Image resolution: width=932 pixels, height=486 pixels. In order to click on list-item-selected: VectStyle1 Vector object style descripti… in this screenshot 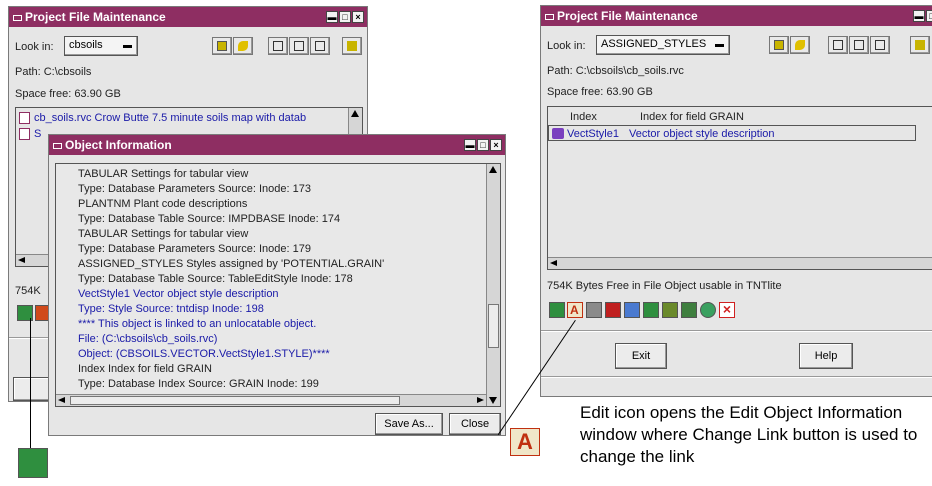, I will do `click(732, 133)`.